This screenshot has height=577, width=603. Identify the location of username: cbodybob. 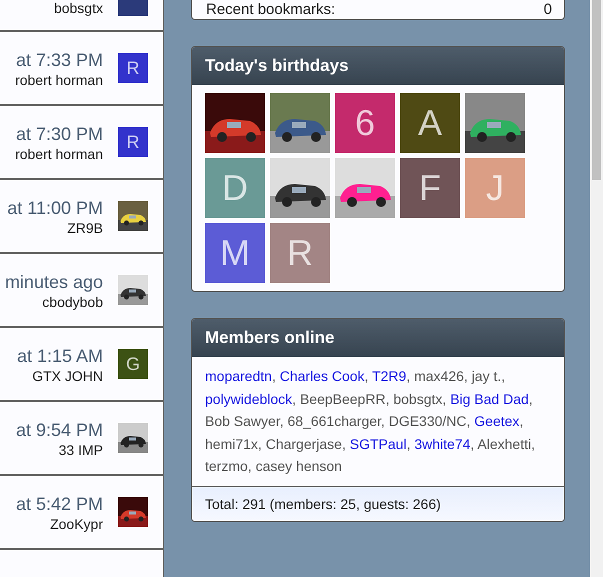
(72, 302).